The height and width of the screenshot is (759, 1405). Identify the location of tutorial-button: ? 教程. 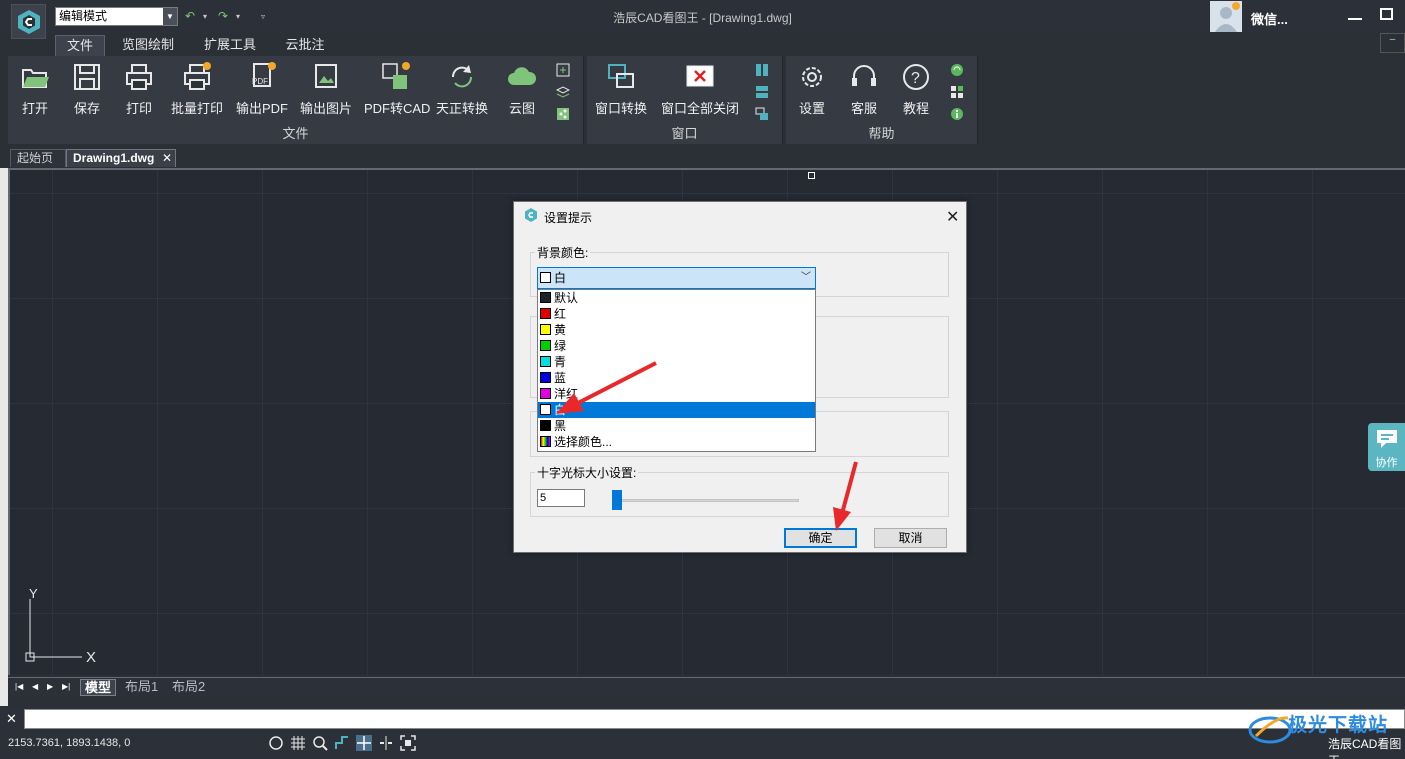
(916, 89).